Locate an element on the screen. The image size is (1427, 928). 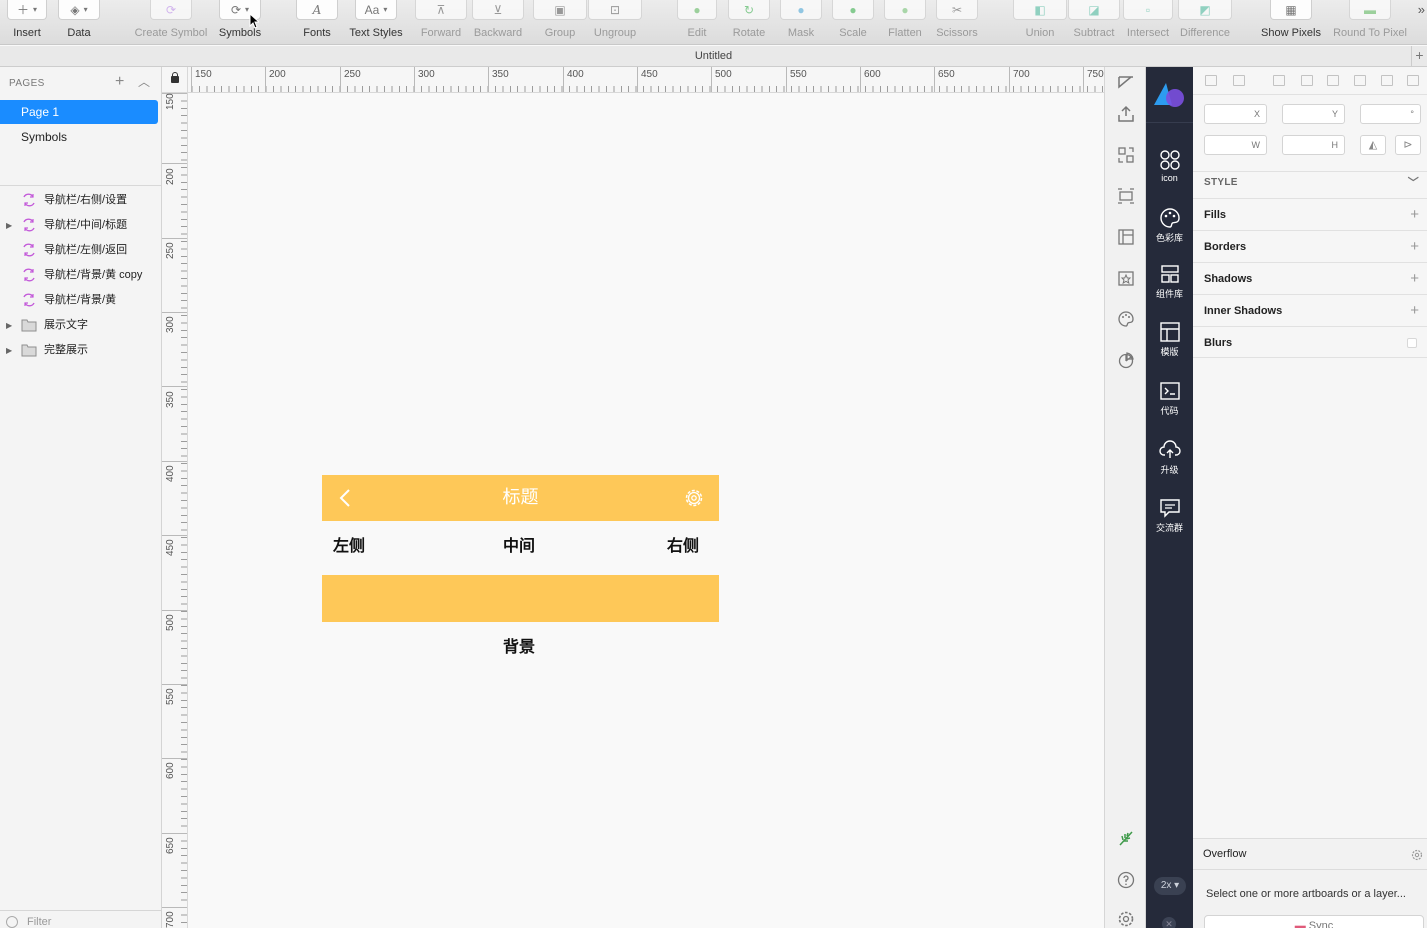
leaf-icon is located at coordinates (1126, 838).